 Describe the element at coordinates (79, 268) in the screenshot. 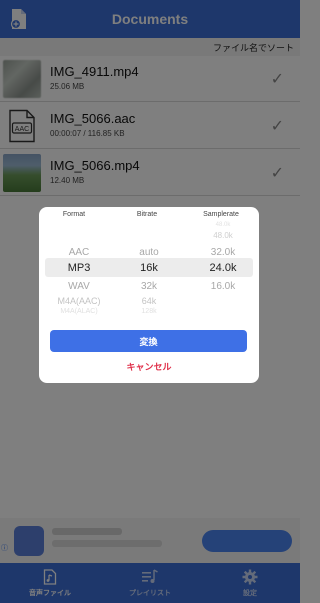

I see `format-option-selected: MP3` at that location.